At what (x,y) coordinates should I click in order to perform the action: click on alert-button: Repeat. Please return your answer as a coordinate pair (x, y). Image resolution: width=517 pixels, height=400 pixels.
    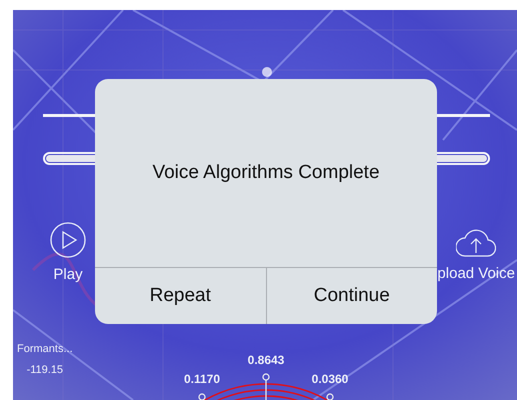
    Looking at the image, I should click on (180, 296).